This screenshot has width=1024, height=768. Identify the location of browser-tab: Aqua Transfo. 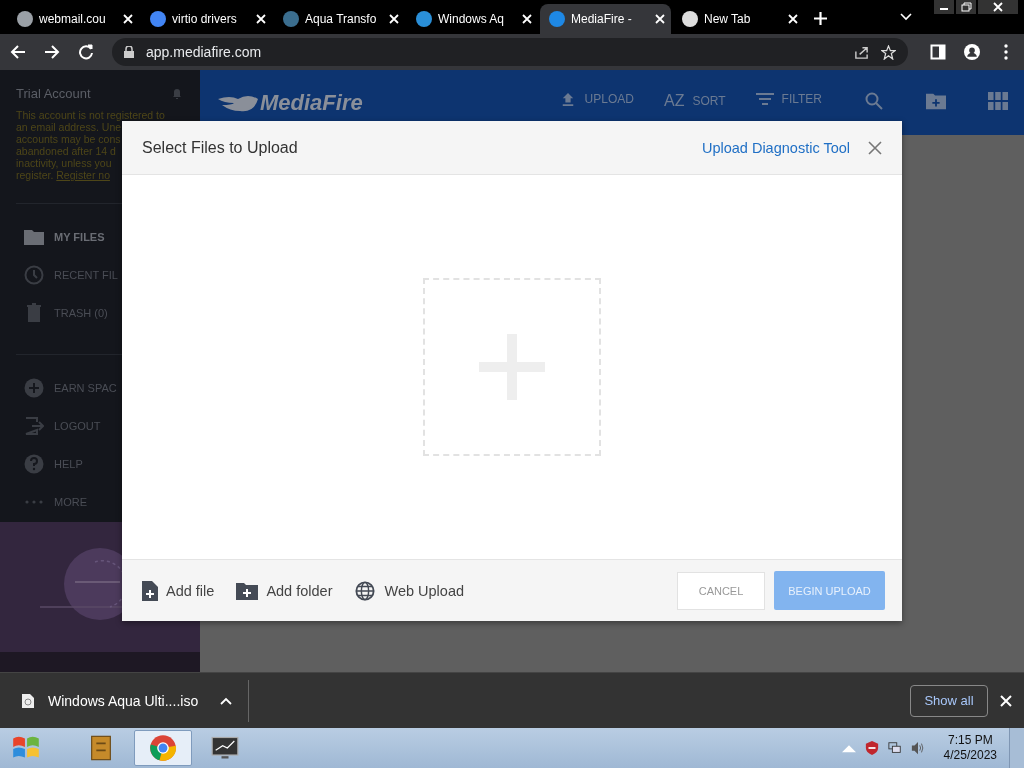
(339, 19).